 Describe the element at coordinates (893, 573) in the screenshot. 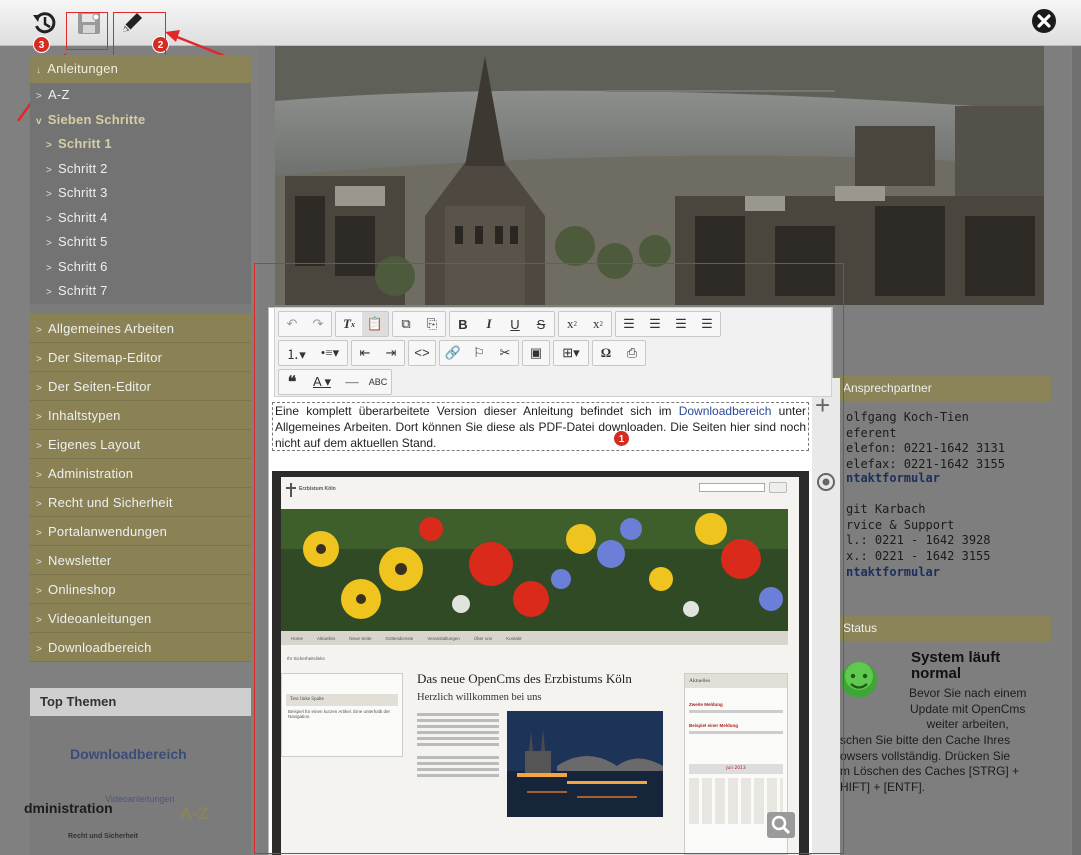

I see `kontaktformular-link-2: ntaktformular` at that location.